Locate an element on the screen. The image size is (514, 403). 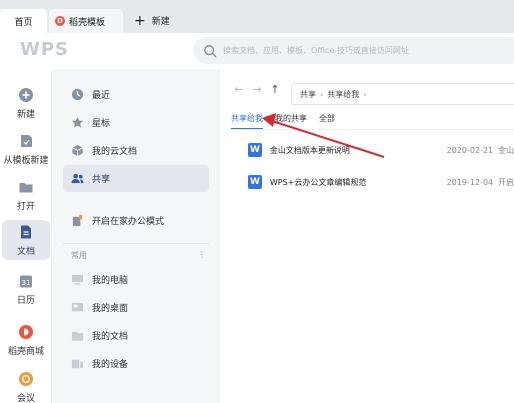
tab-all: 全部 is located at coordinates (327, 121).